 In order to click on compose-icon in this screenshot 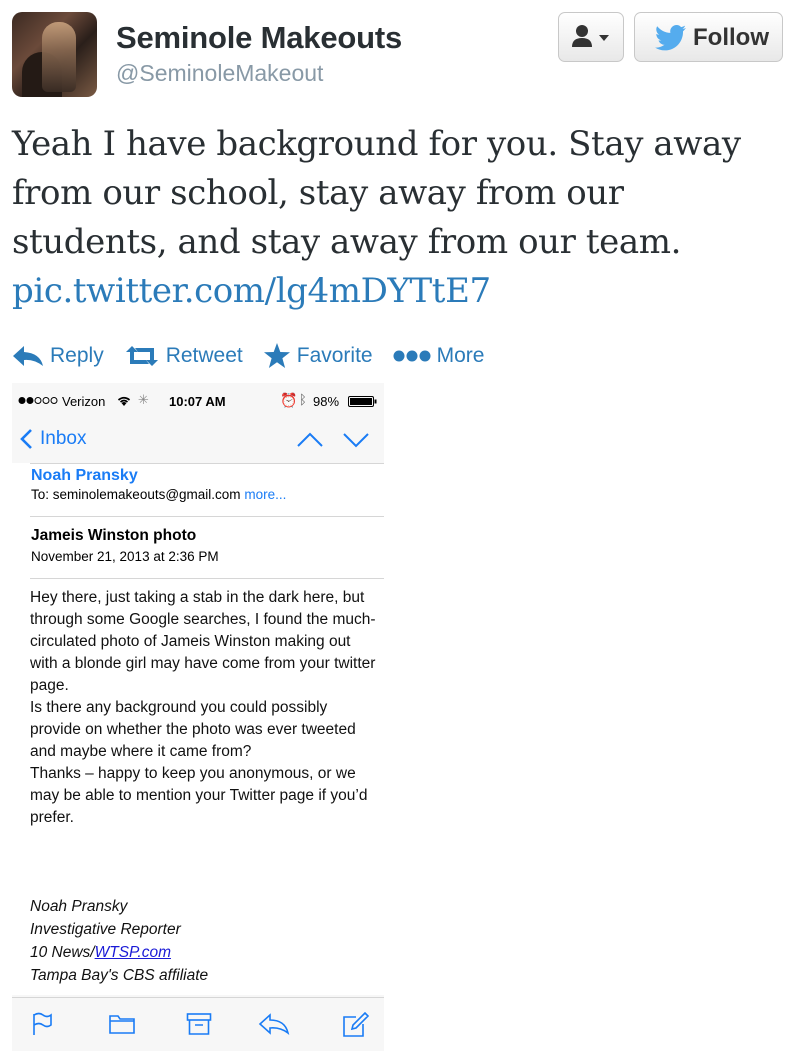, I will do `click(356, 1025)`.